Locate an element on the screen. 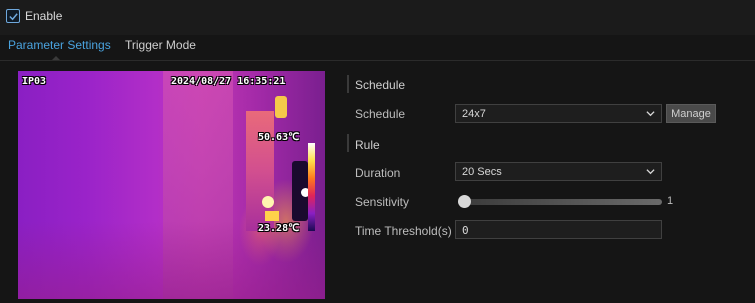 The width and height of the screenshot is (755, 303). enable-checkbox is located at coordinates (13, 16).